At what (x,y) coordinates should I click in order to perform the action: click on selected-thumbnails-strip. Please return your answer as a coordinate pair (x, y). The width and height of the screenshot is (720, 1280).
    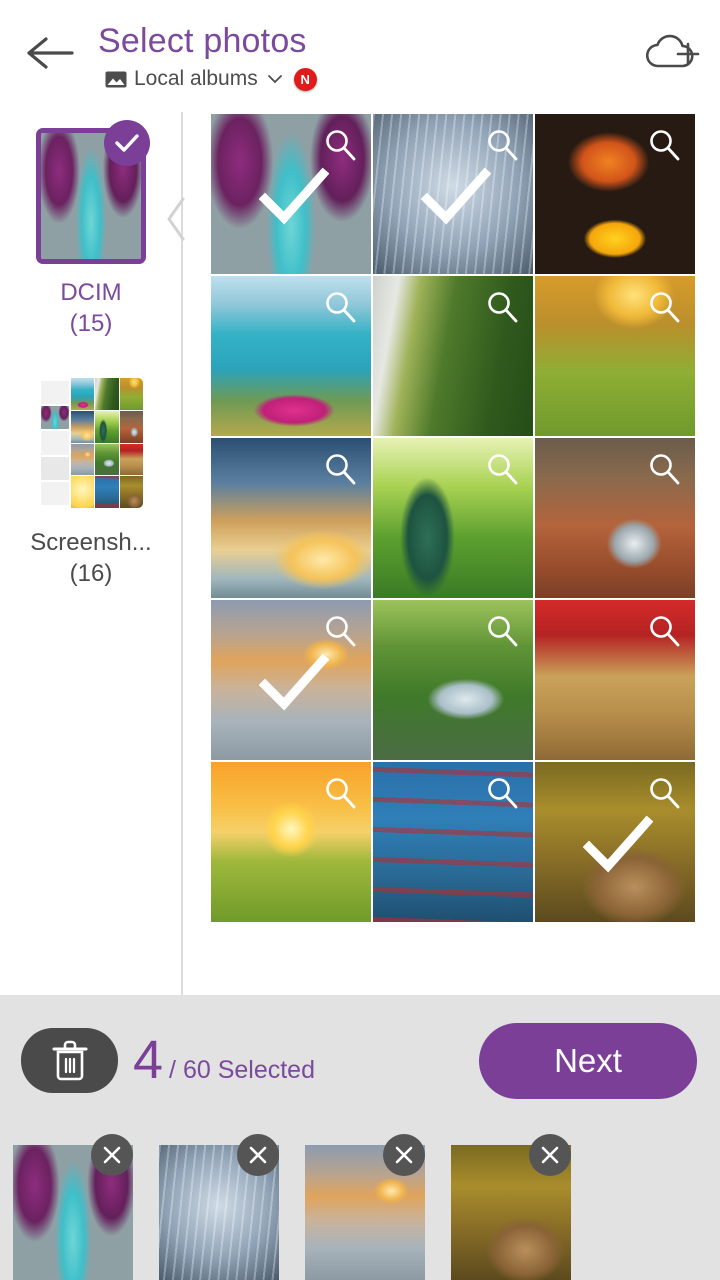
    Looking at the image, I should click on (360, 1206).